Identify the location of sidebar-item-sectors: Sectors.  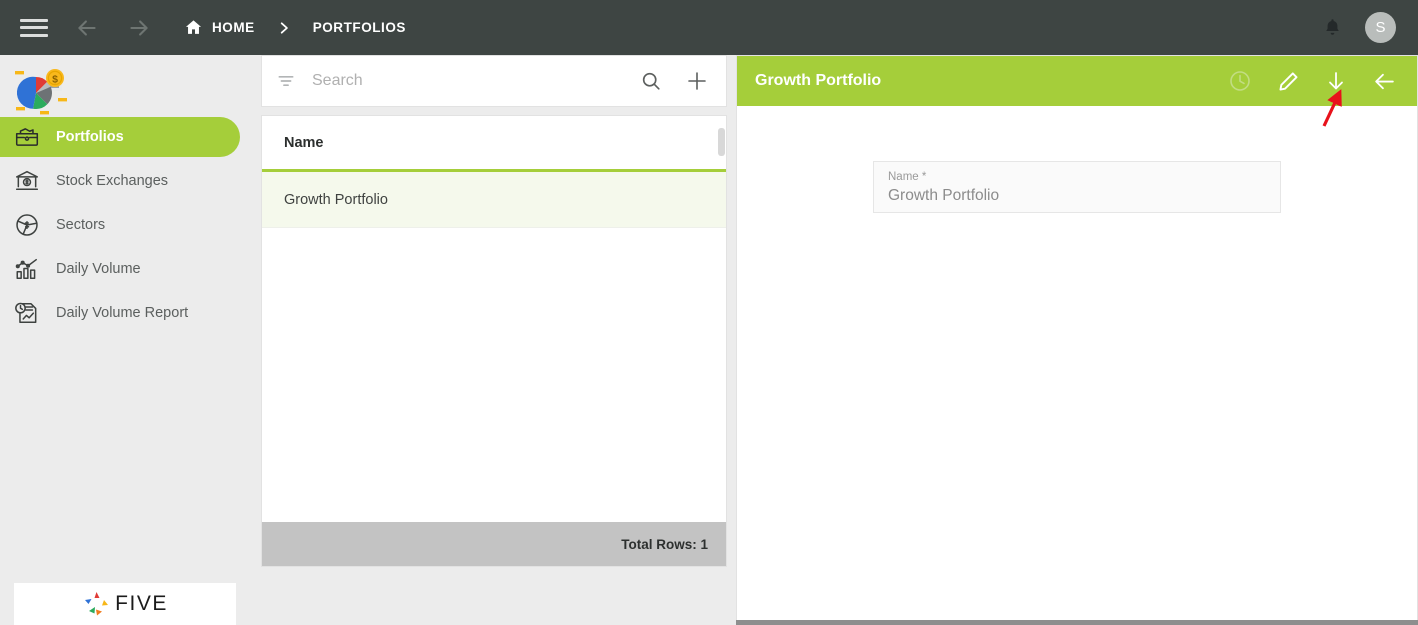
(122, 225).